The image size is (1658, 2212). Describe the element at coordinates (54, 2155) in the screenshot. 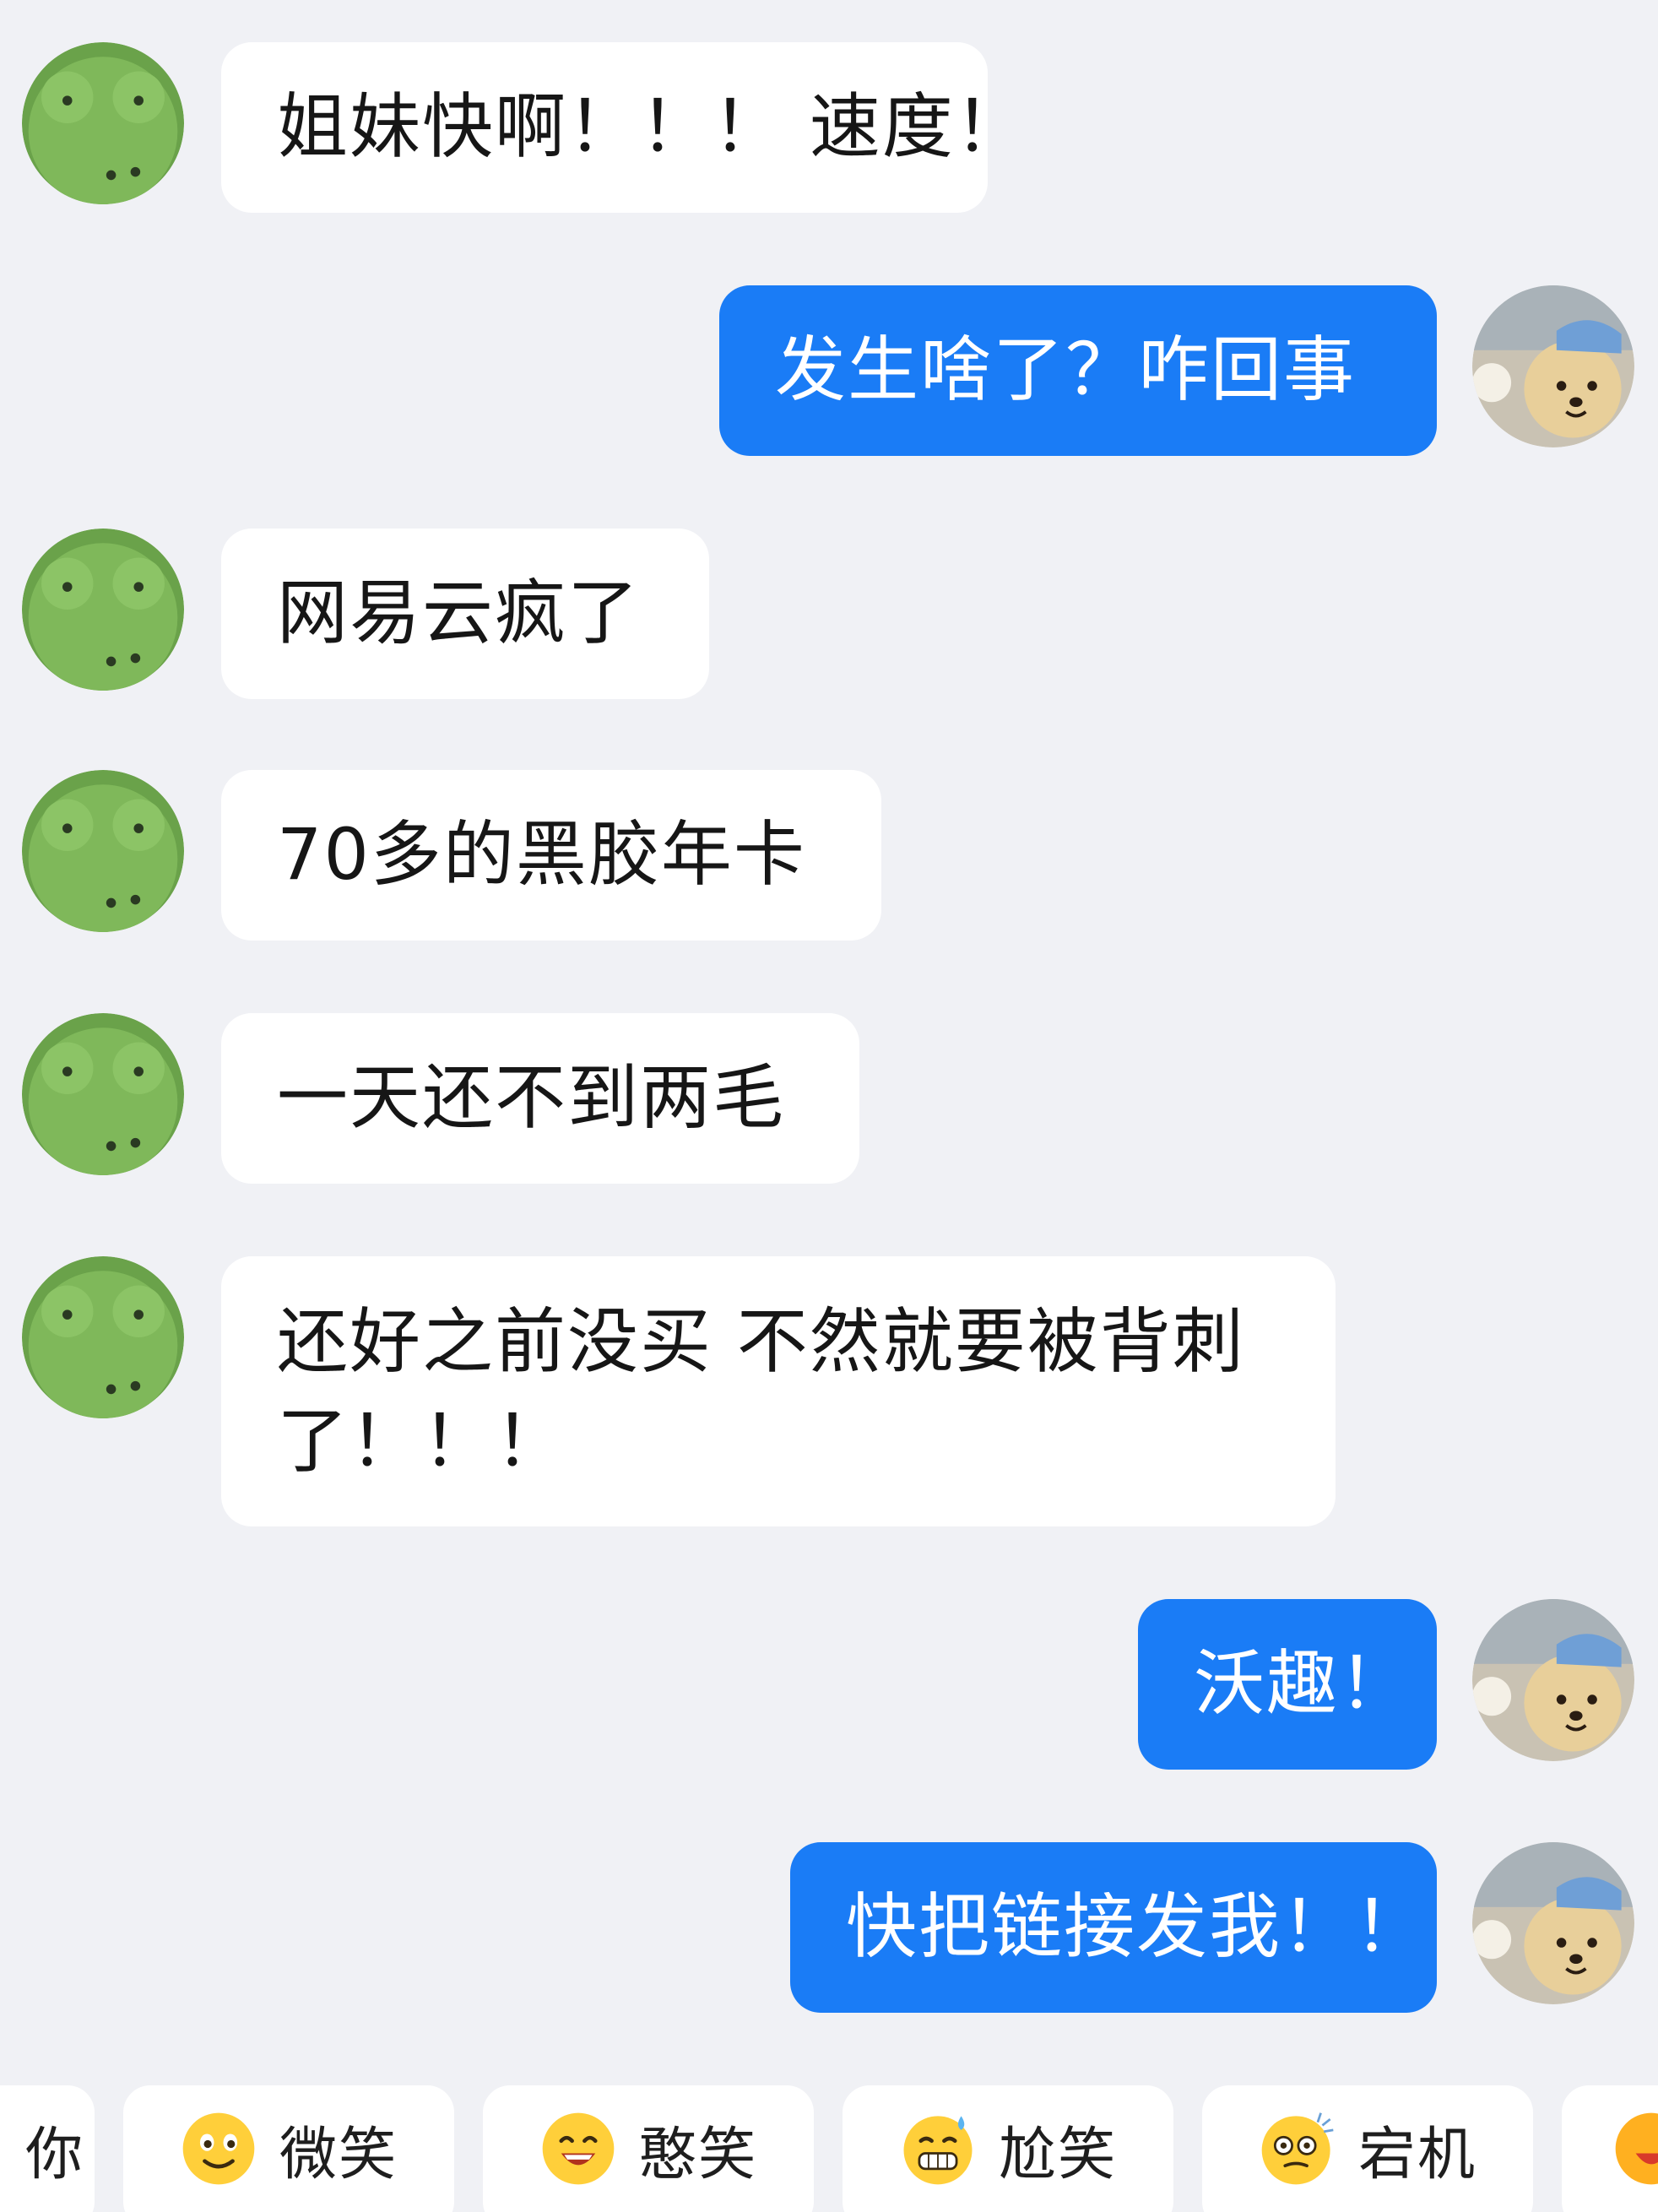

I see `quick-reply-label: 你` at that location.